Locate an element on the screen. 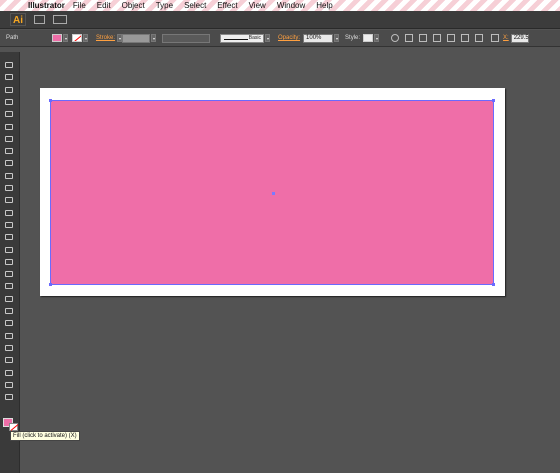 Image resolution: width=560 pixels, height=473 pixels. menu-select: Select is located at coordinates (195, 5).